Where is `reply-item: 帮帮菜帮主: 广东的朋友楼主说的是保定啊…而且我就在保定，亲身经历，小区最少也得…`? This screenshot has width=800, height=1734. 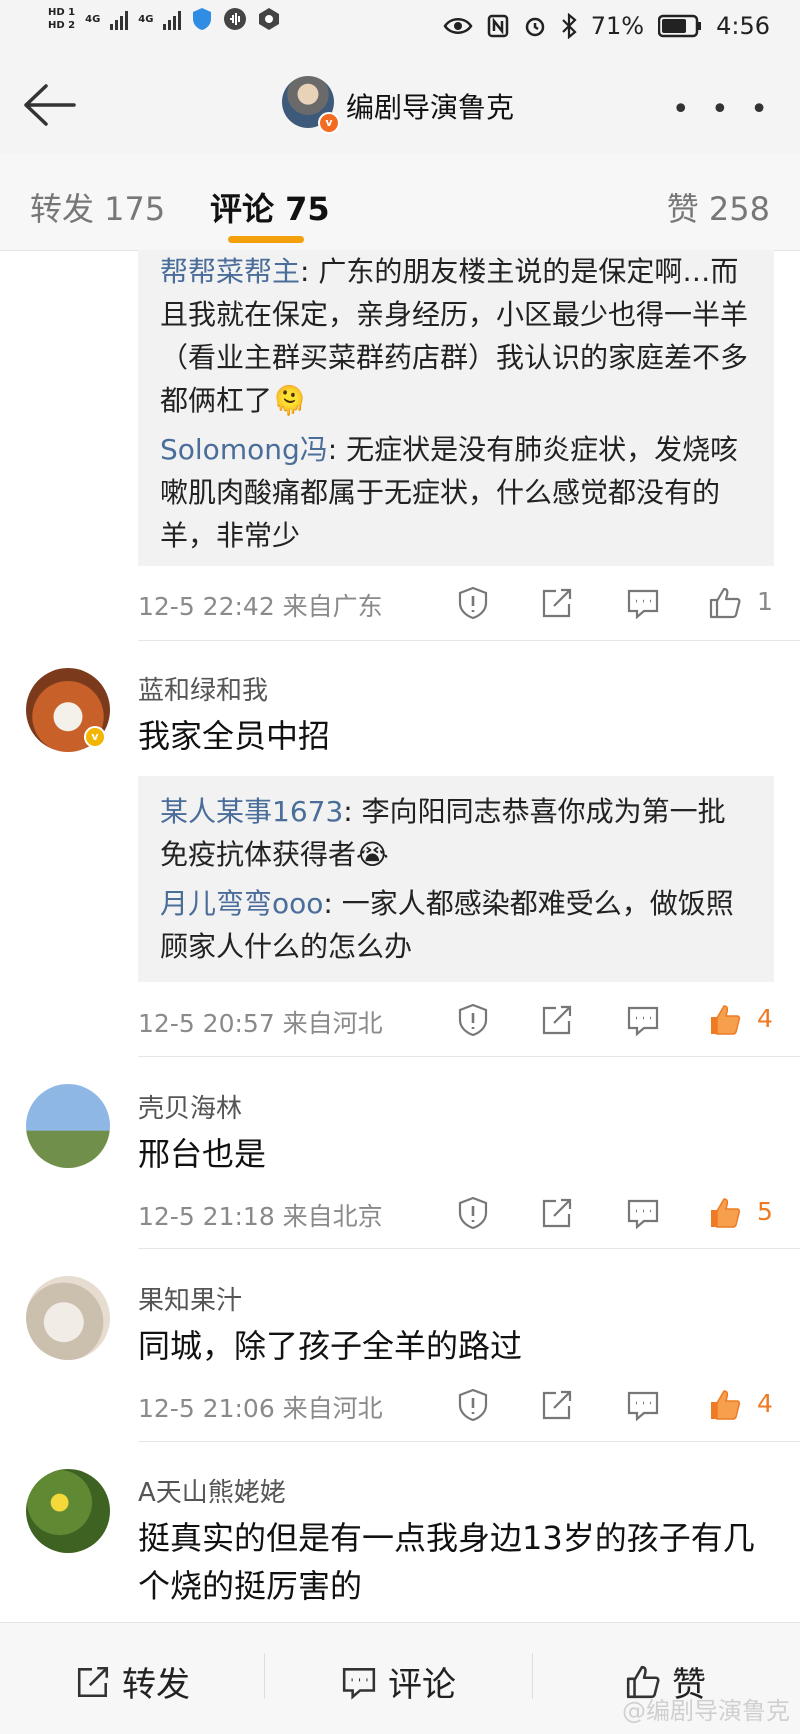 reply-item: 帮帮菜帮主: 广东的朋友楼主说的是保定啊…而且我就在保定，亲身经历，小区最少也得… is located at coordinates (456, 336).